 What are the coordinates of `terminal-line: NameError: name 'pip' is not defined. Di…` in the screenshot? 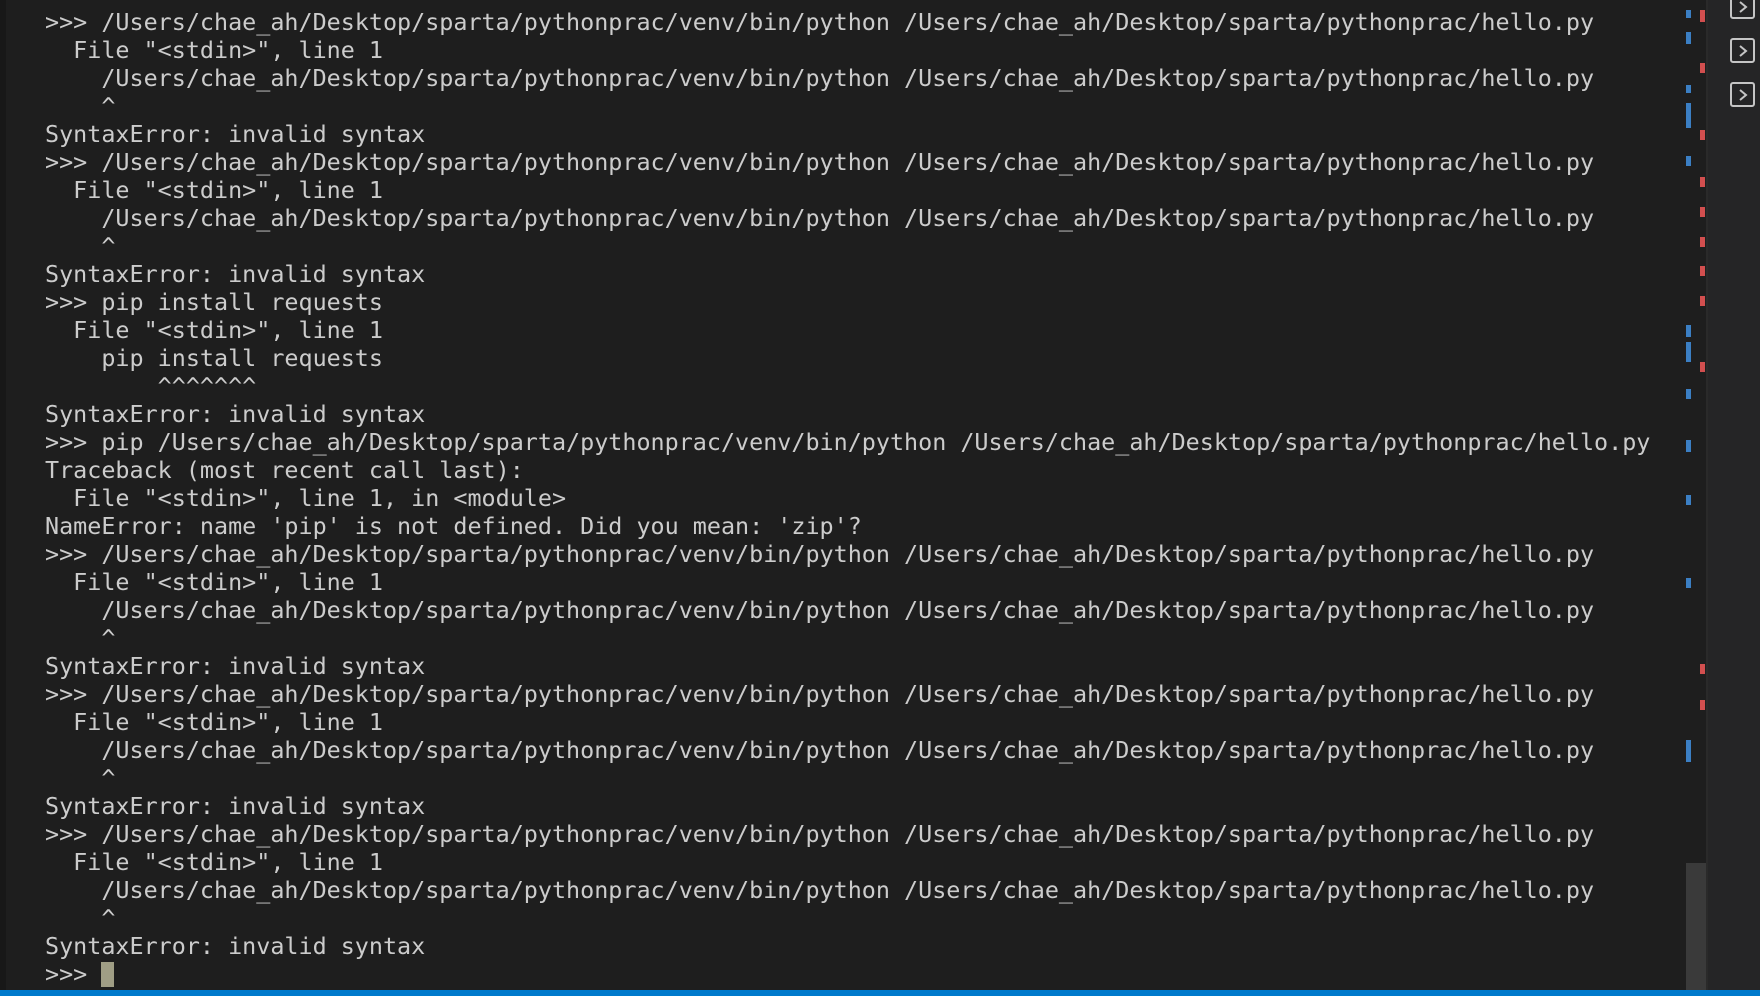 It's located at (453, 526).